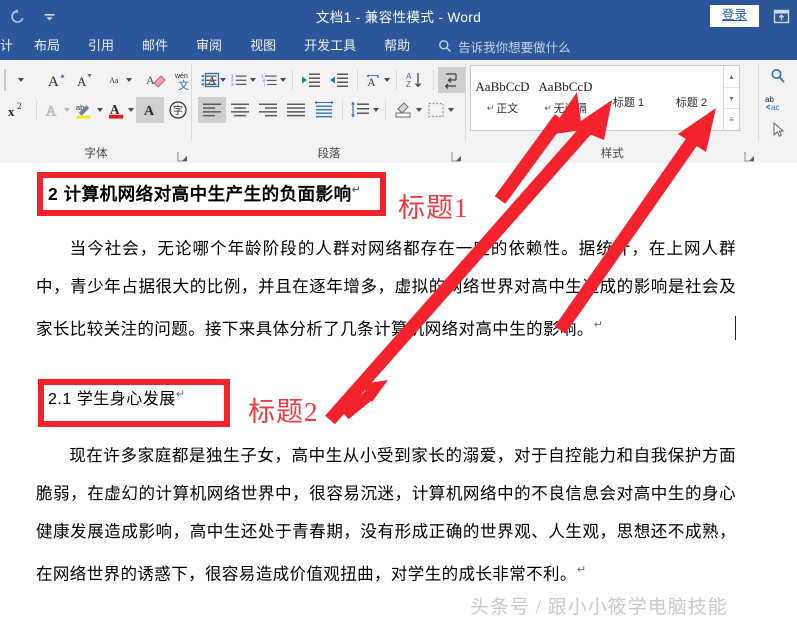 The height and width of the screenshot is (624, 797). Describe the element at coordinates (565, 109) in the screenshot. I see `style-name: ↵ 无间隔` at that location.